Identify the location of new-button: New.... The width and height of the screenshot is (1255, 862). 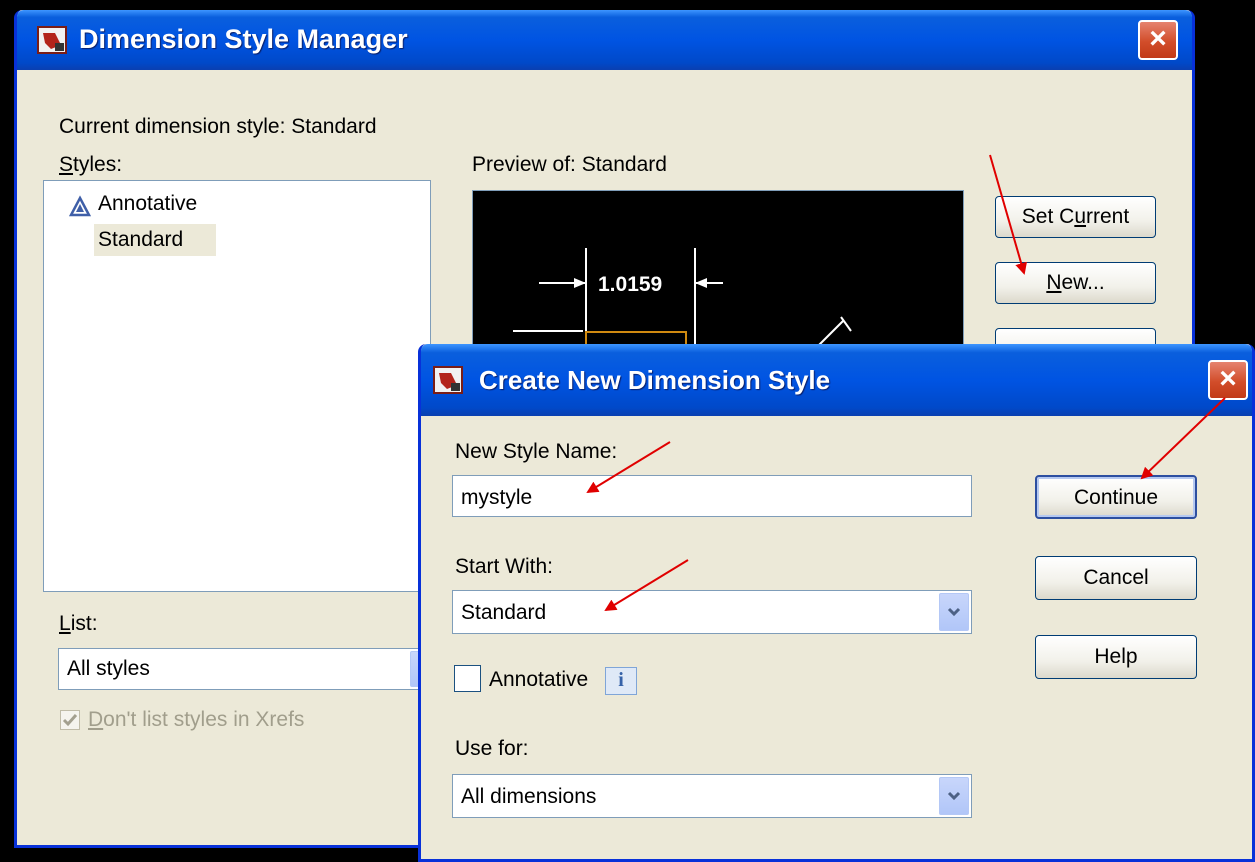
(1075, 283).